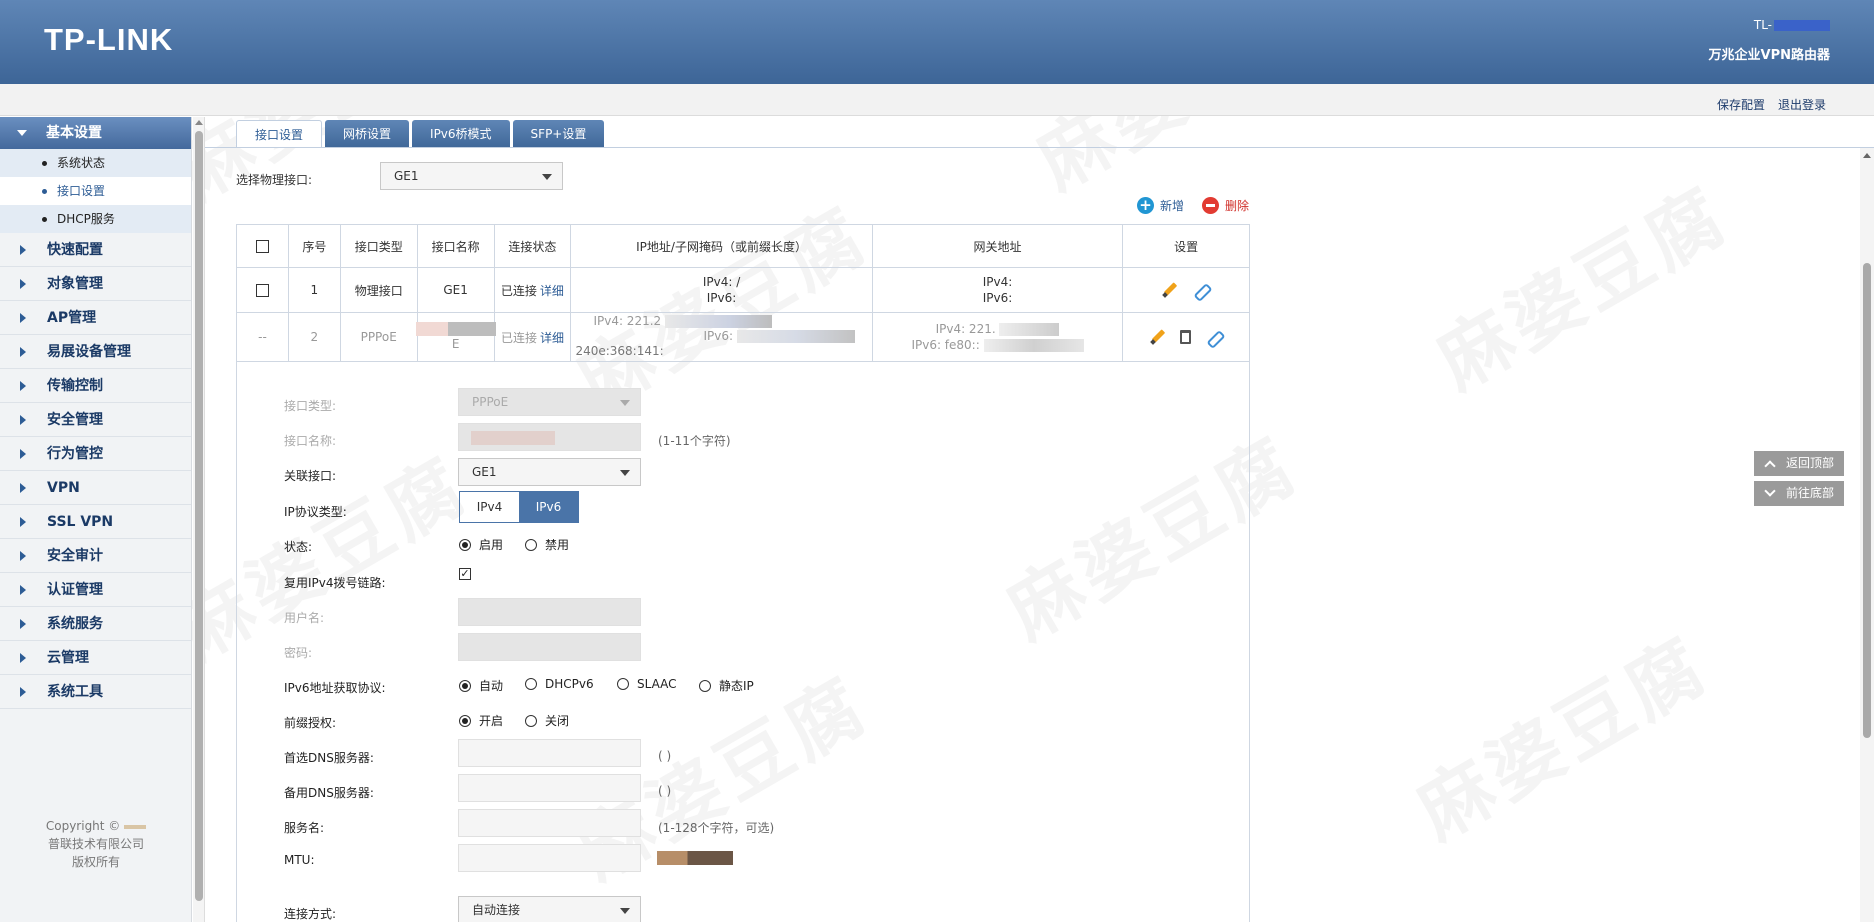 The image size is (1874, 922). I want to click on copyright-text: Copyright ©, so click(83, 826).